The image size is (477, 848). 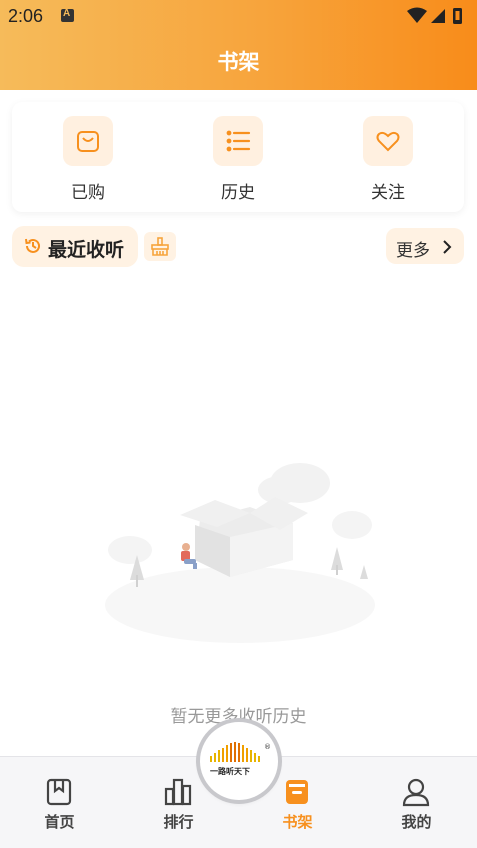 I want to click on purchased-button: 已购, so click(x=88, y=161).